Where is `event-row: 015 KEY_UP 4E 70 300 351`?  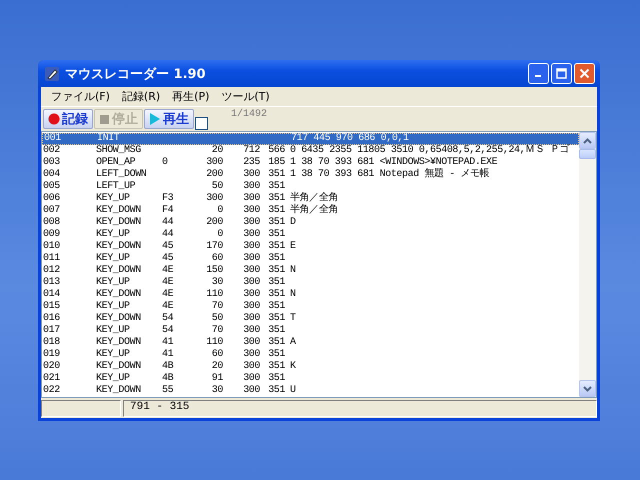 event-row: 015 KEY_UP 4E 70 300 351 is located at coordinates (310, 307).